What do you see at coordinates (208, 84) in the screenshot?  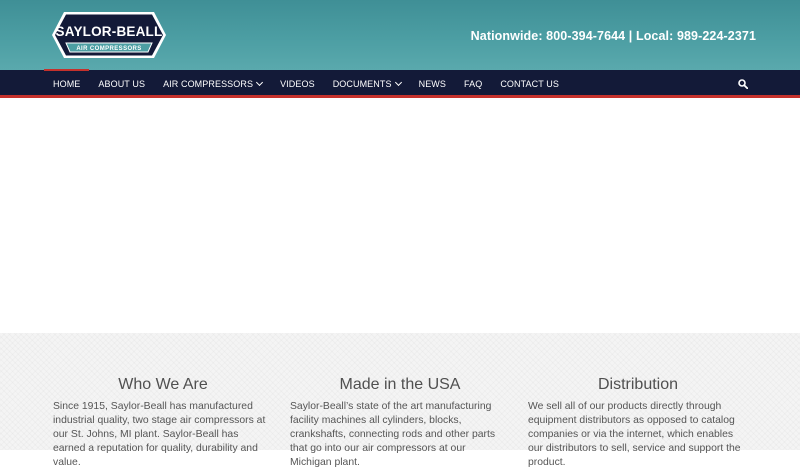 I see `nav-item-label: AIR COMPRESSORS` at bounding box center [208, 84].